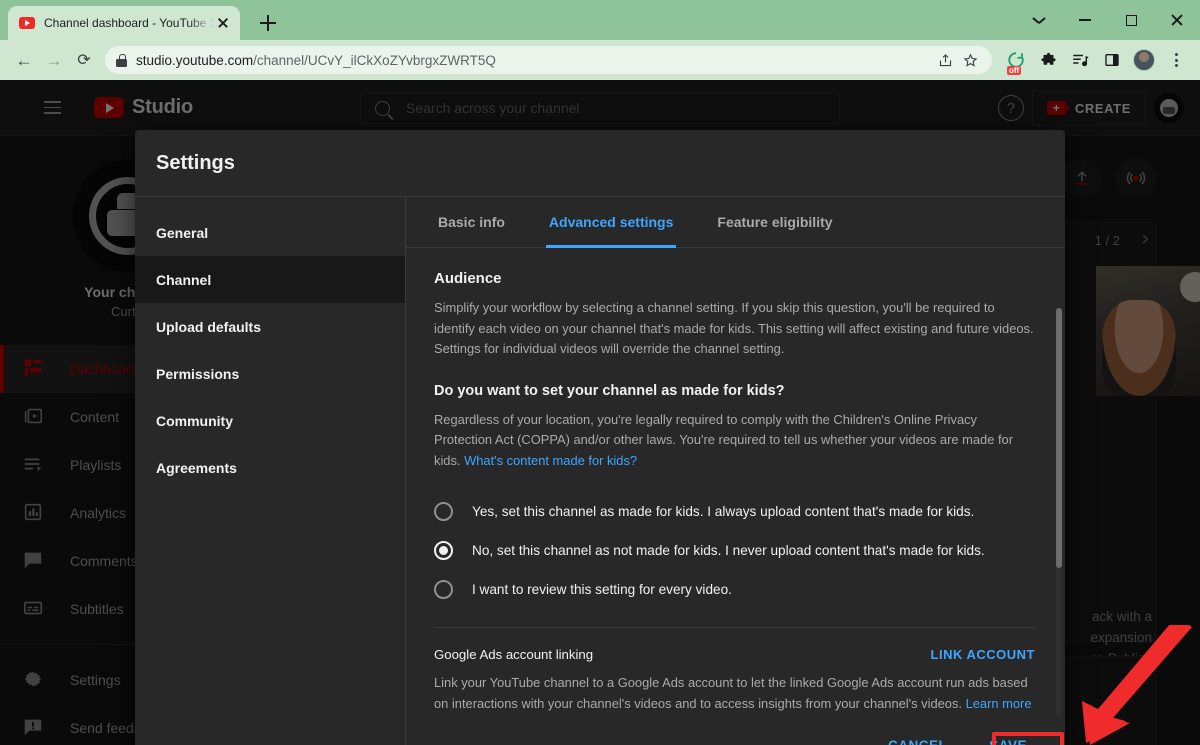  I want to click on reading-list-icon, so click(1080, 60).